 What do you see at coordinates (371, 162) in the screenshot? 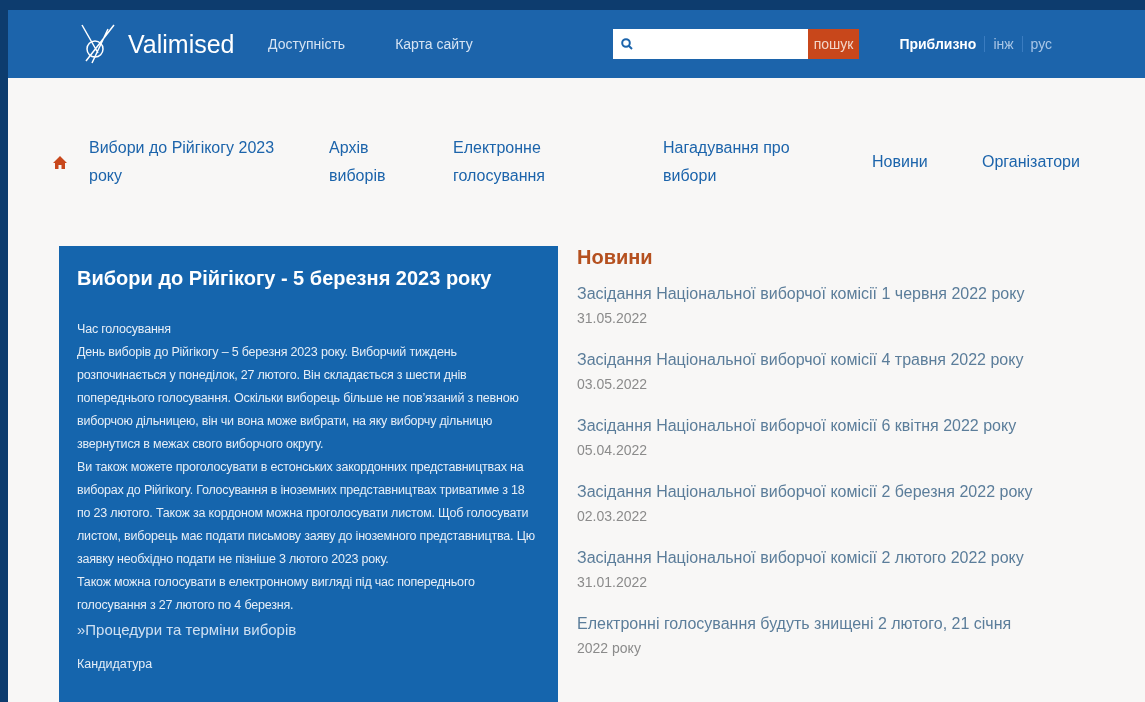
I see `menu-item: Архів виборів` at bounding box center [371, 162].